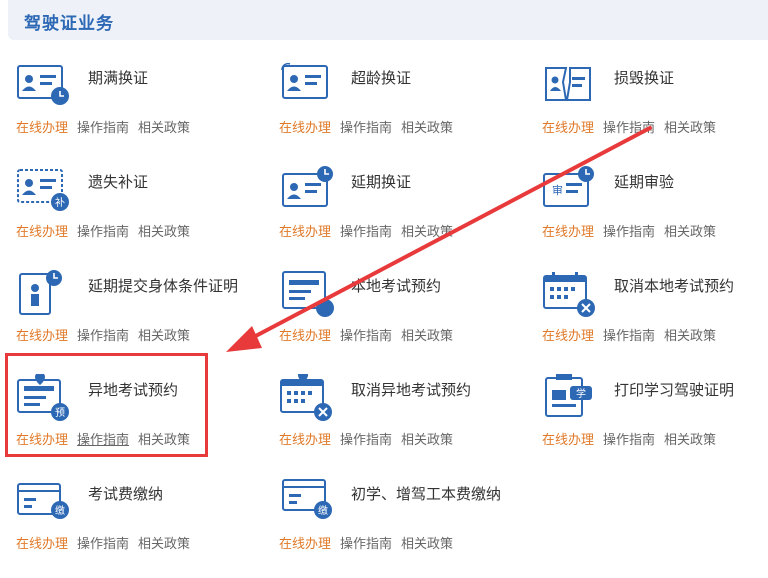 This screenshot has width=768, height=578. Describe the element at coordinates (399, 424) in the screenshot. I see `service-item-cancel-remote-exam: 取消异地考试预约 在线办理 操作指南 相关政策` at that location.